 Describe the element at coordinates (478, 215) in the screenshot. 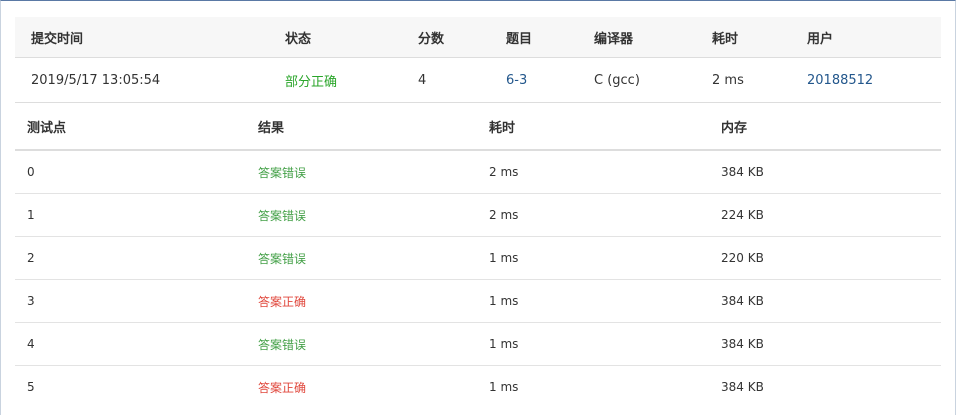

I see `table-row: 1 答案错误 2 ms 224 KB` at that location.